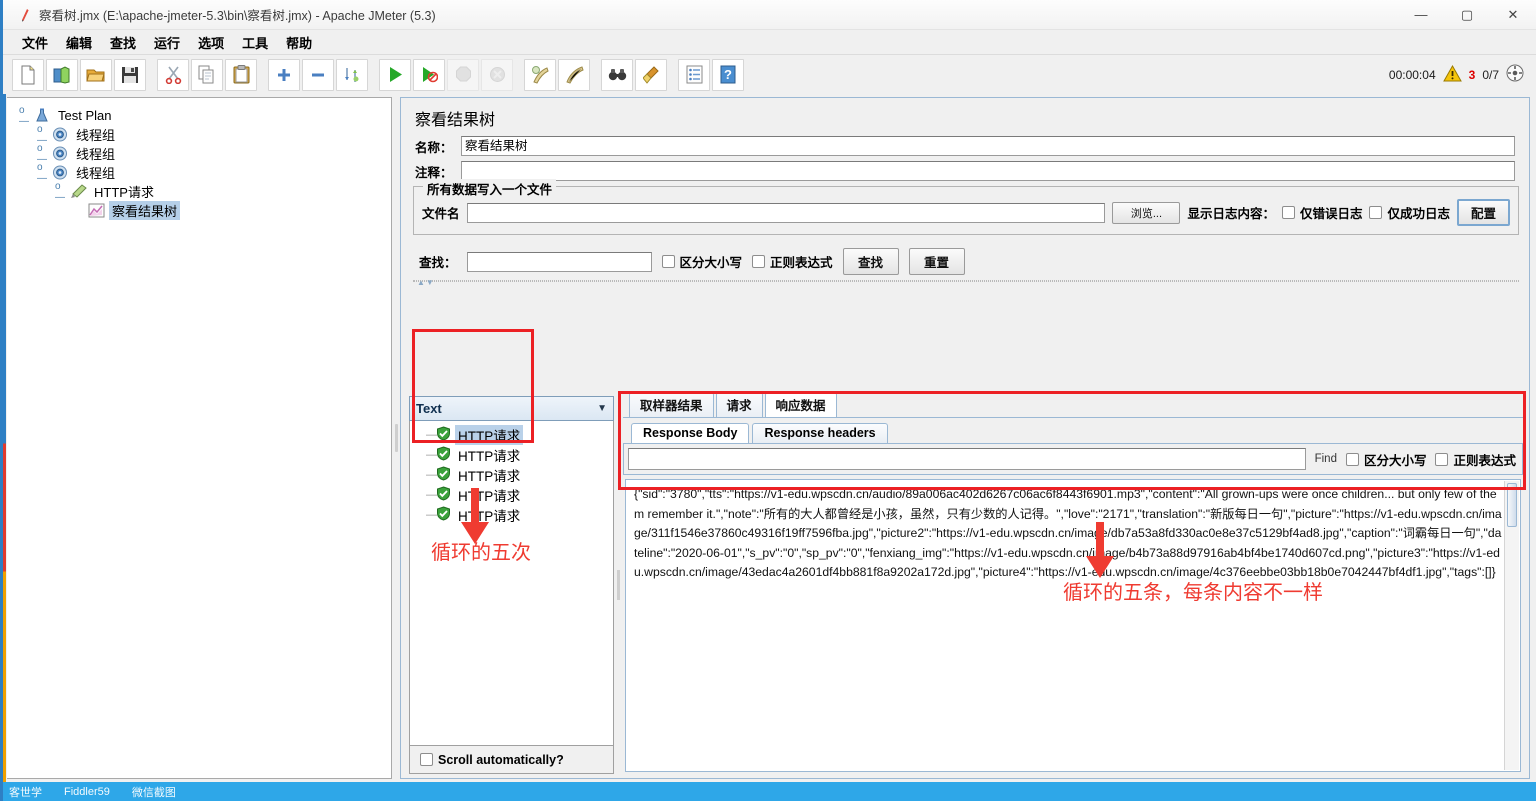 The width and height of the screenshot is (1536, 801). What do you see at coordinates (318, 74) in the screenshot?
I see `collapse-all-icon` at bounding box center [318, 74].